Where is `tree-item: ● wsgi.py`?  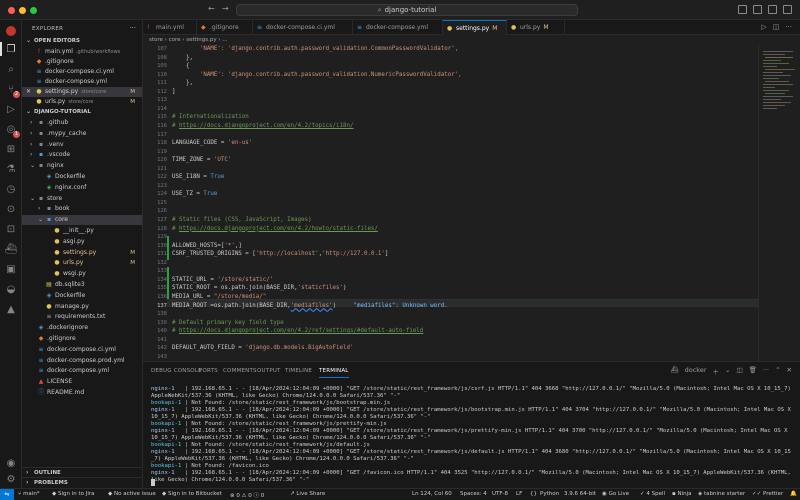
tree-item: ● wsgi.py is located at coordinates (82, 274).